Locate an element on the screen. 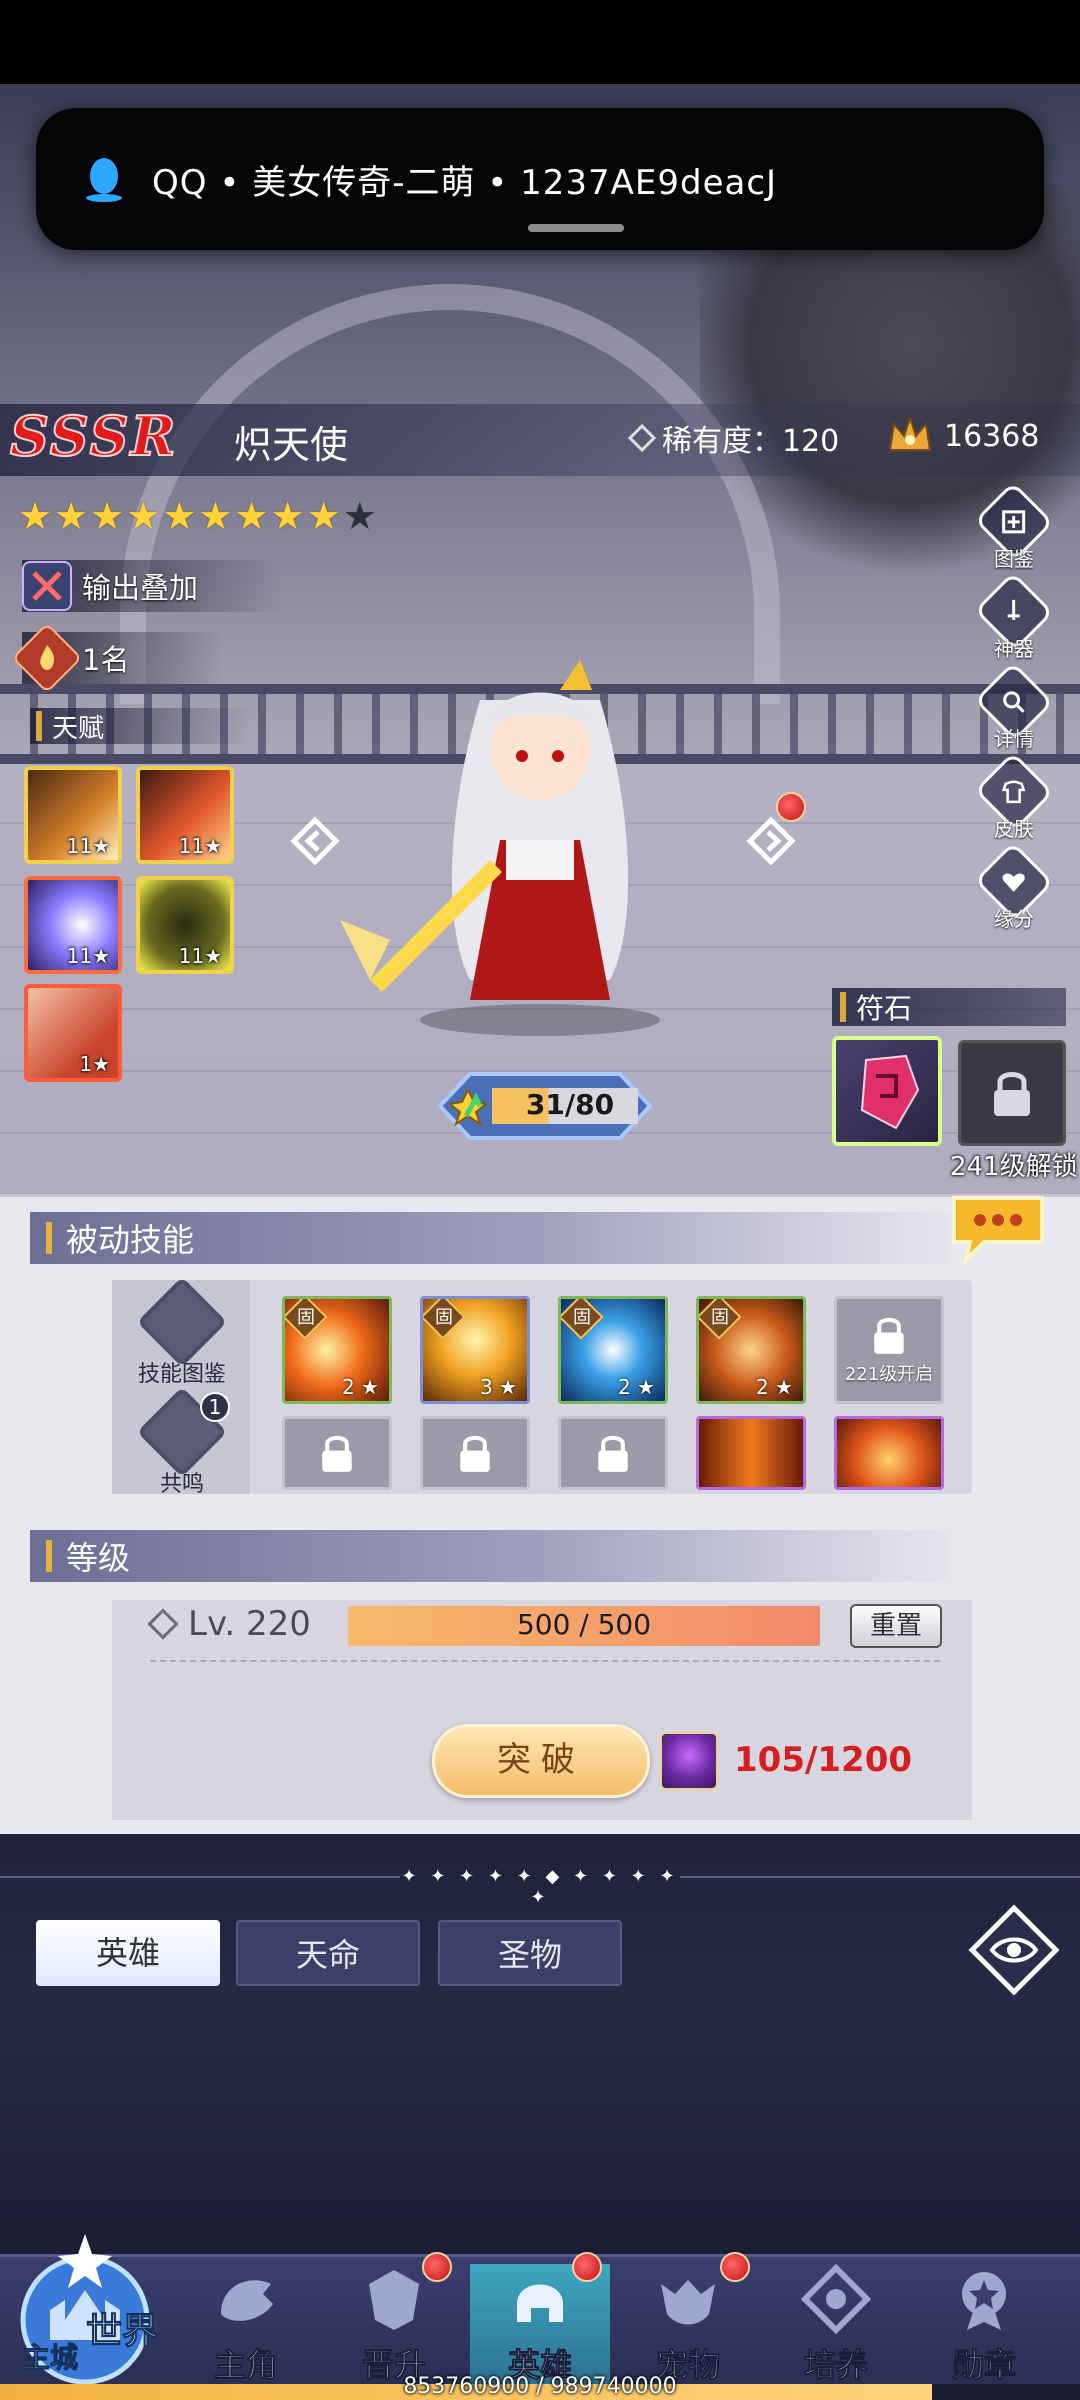 This screenshot has height=2400, width=1080. notification-handle is located at coordinates (576, 228).